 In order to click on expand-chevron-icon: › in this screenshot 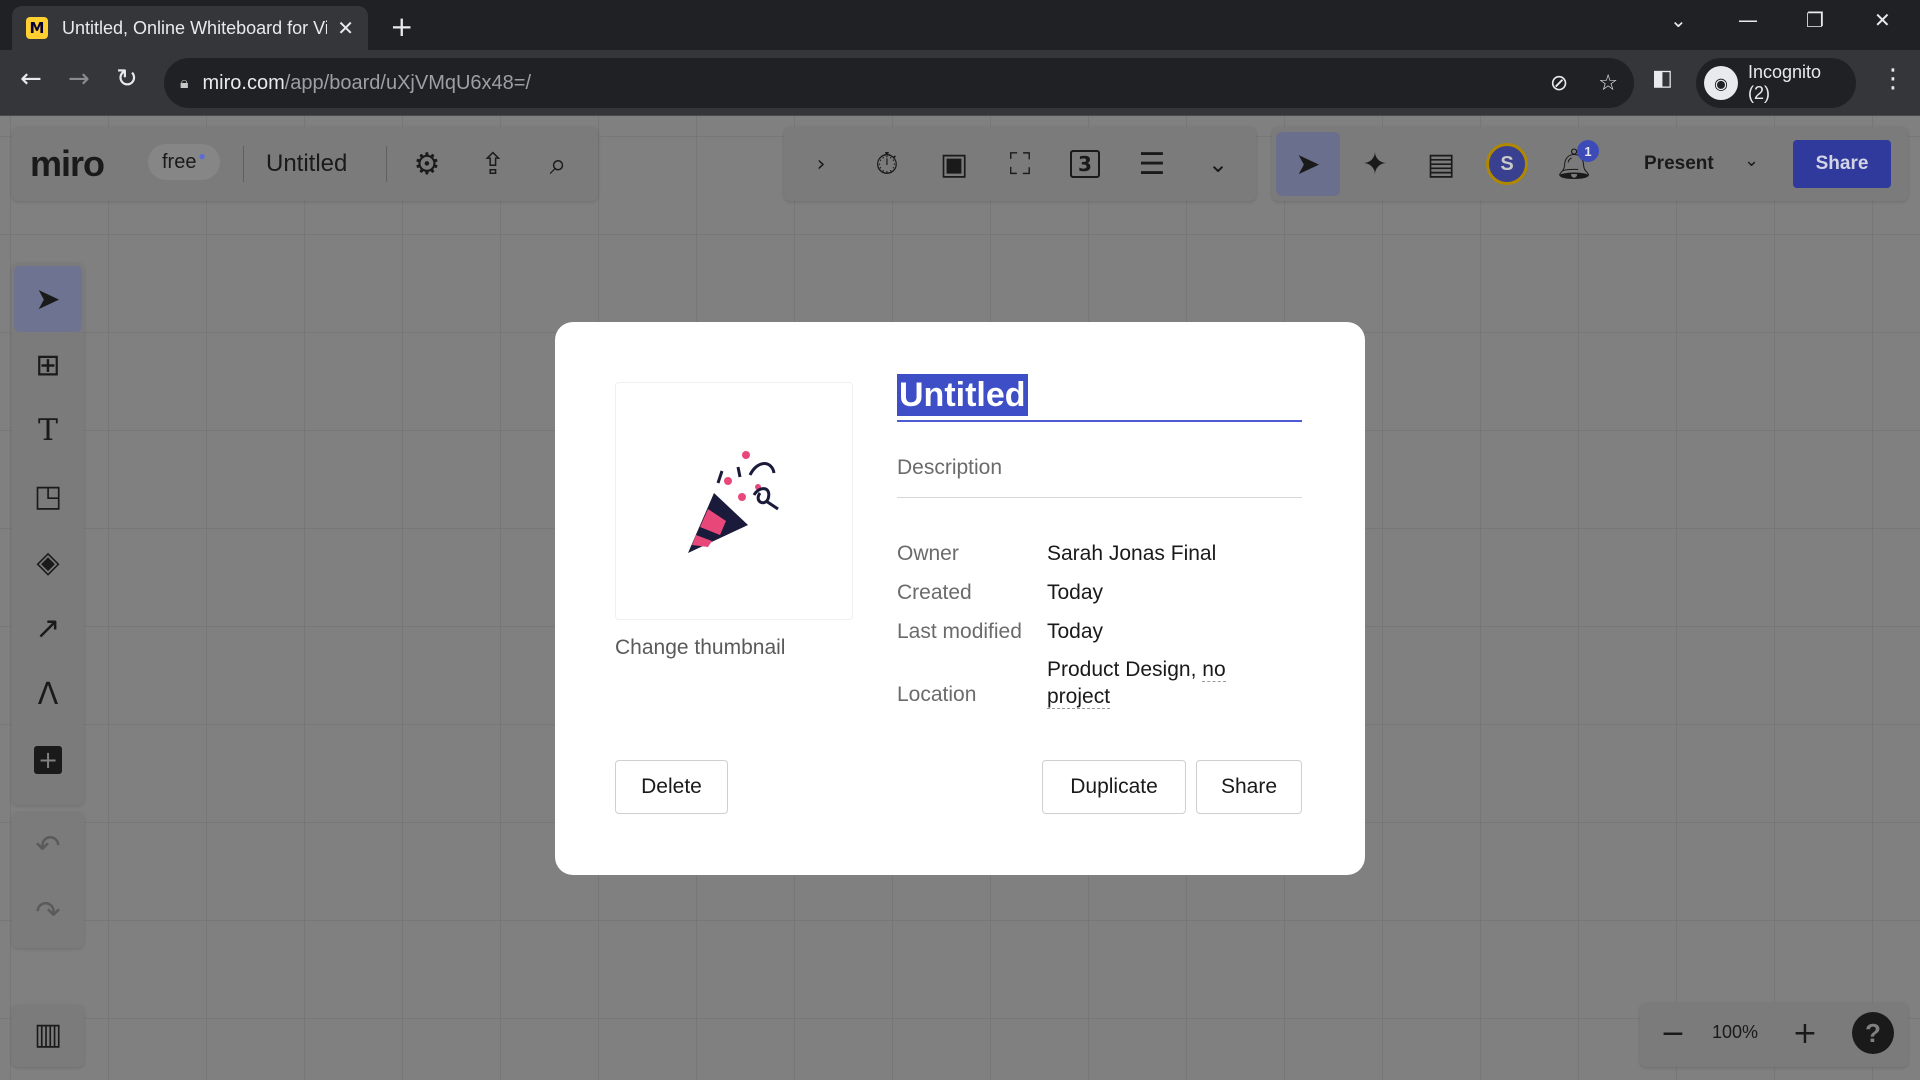, I will do `click(821, 164)`.